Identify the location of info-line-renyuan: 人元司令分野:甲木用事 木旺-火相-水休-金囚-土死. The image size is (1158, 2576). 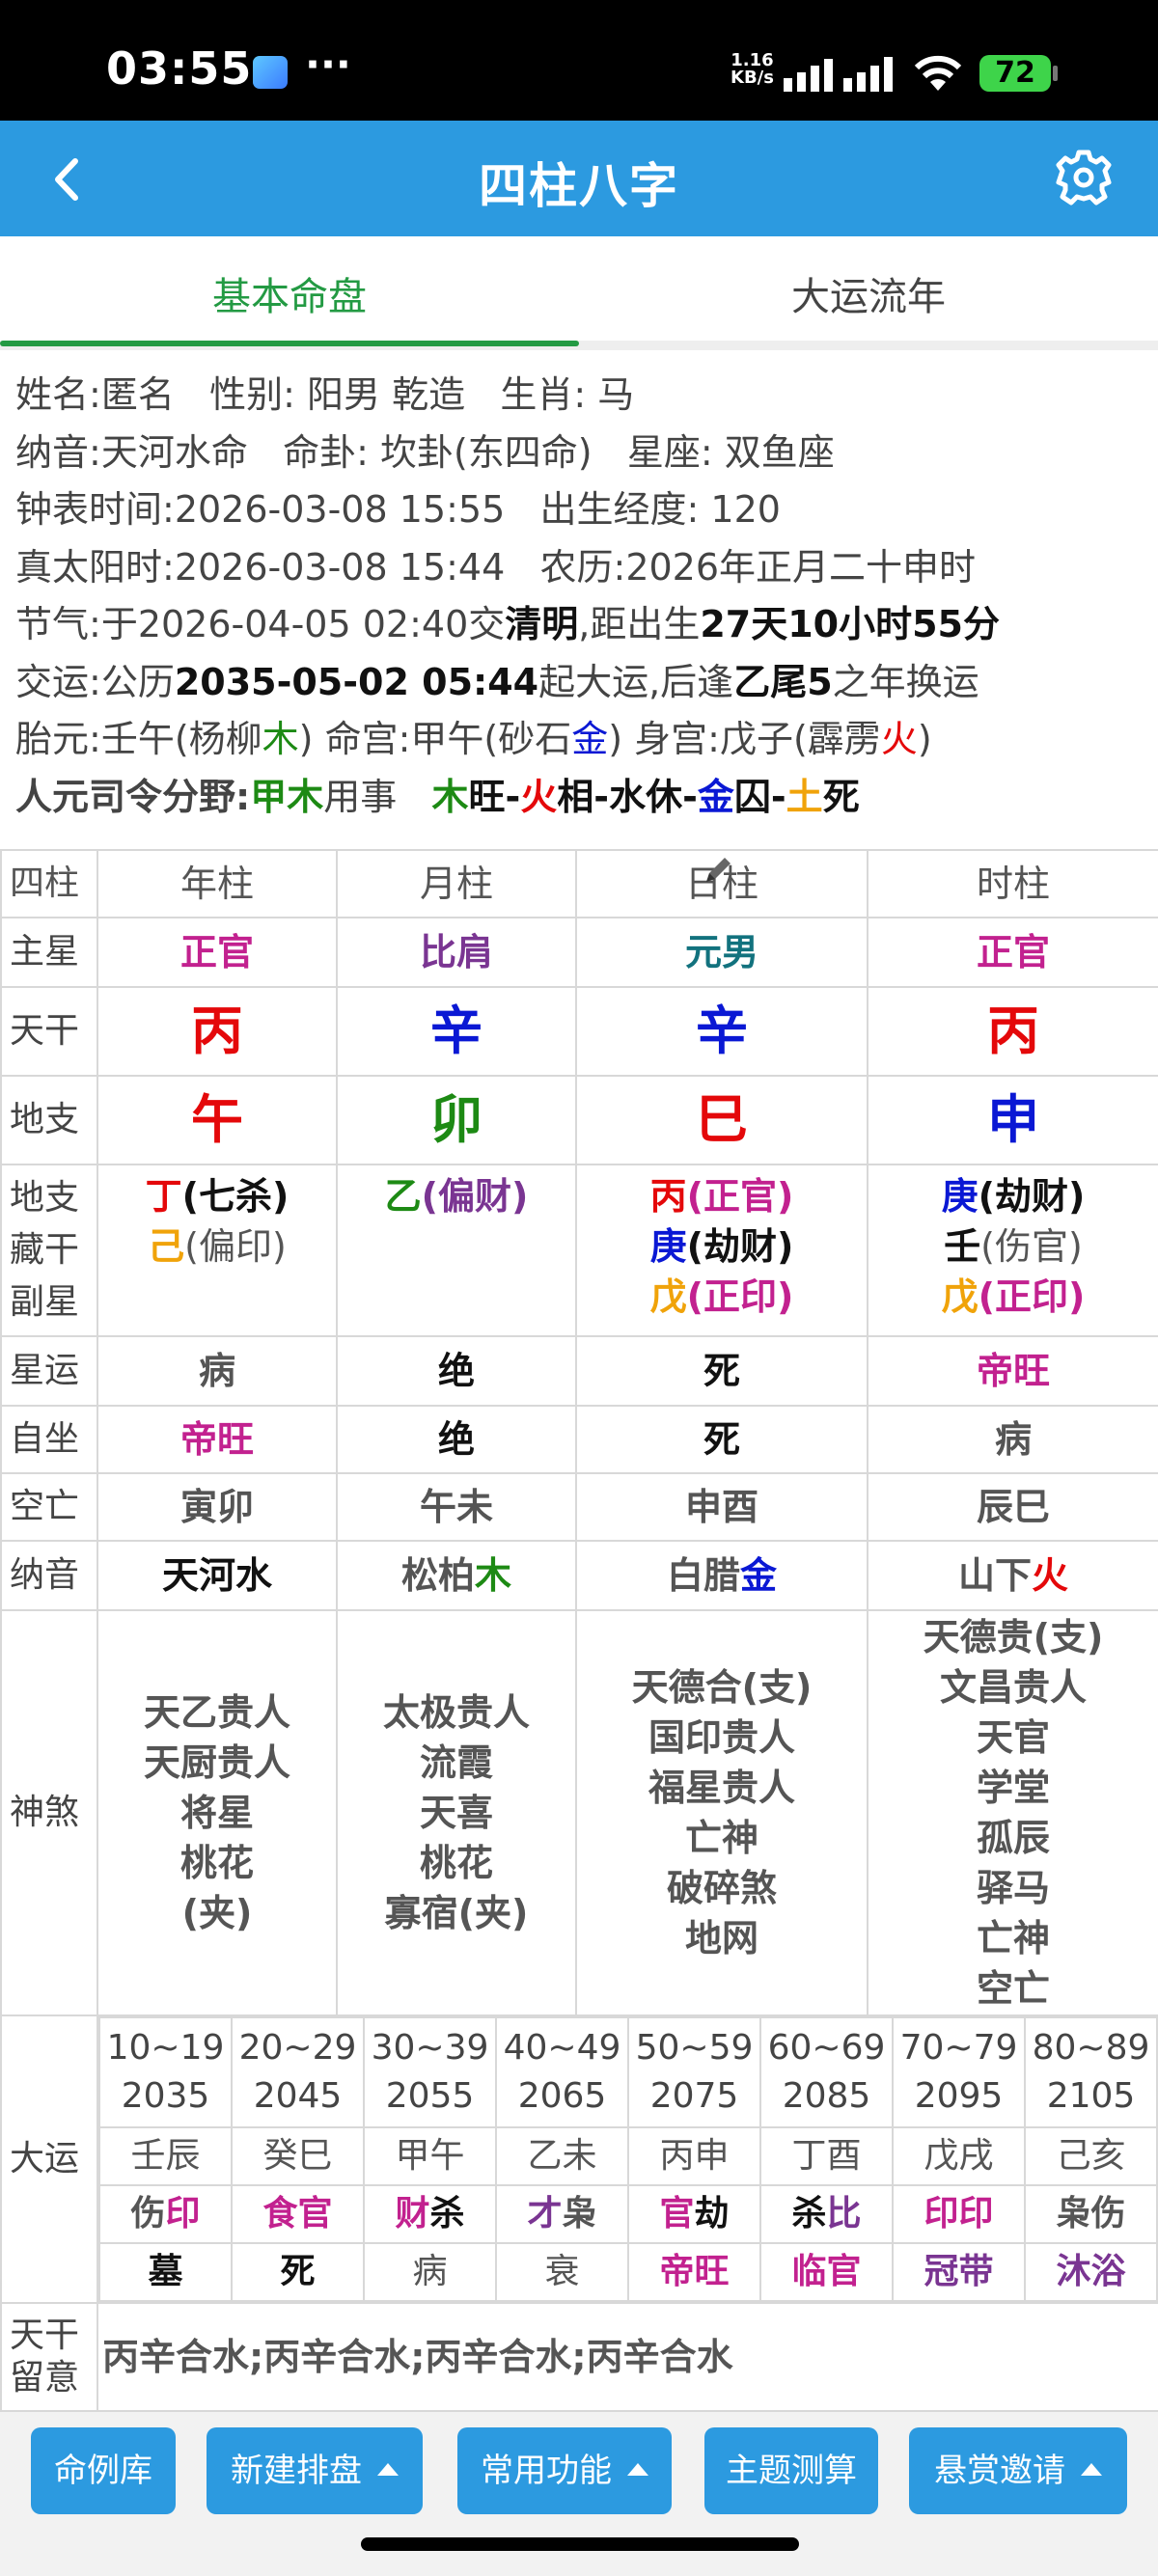
(584, 798).